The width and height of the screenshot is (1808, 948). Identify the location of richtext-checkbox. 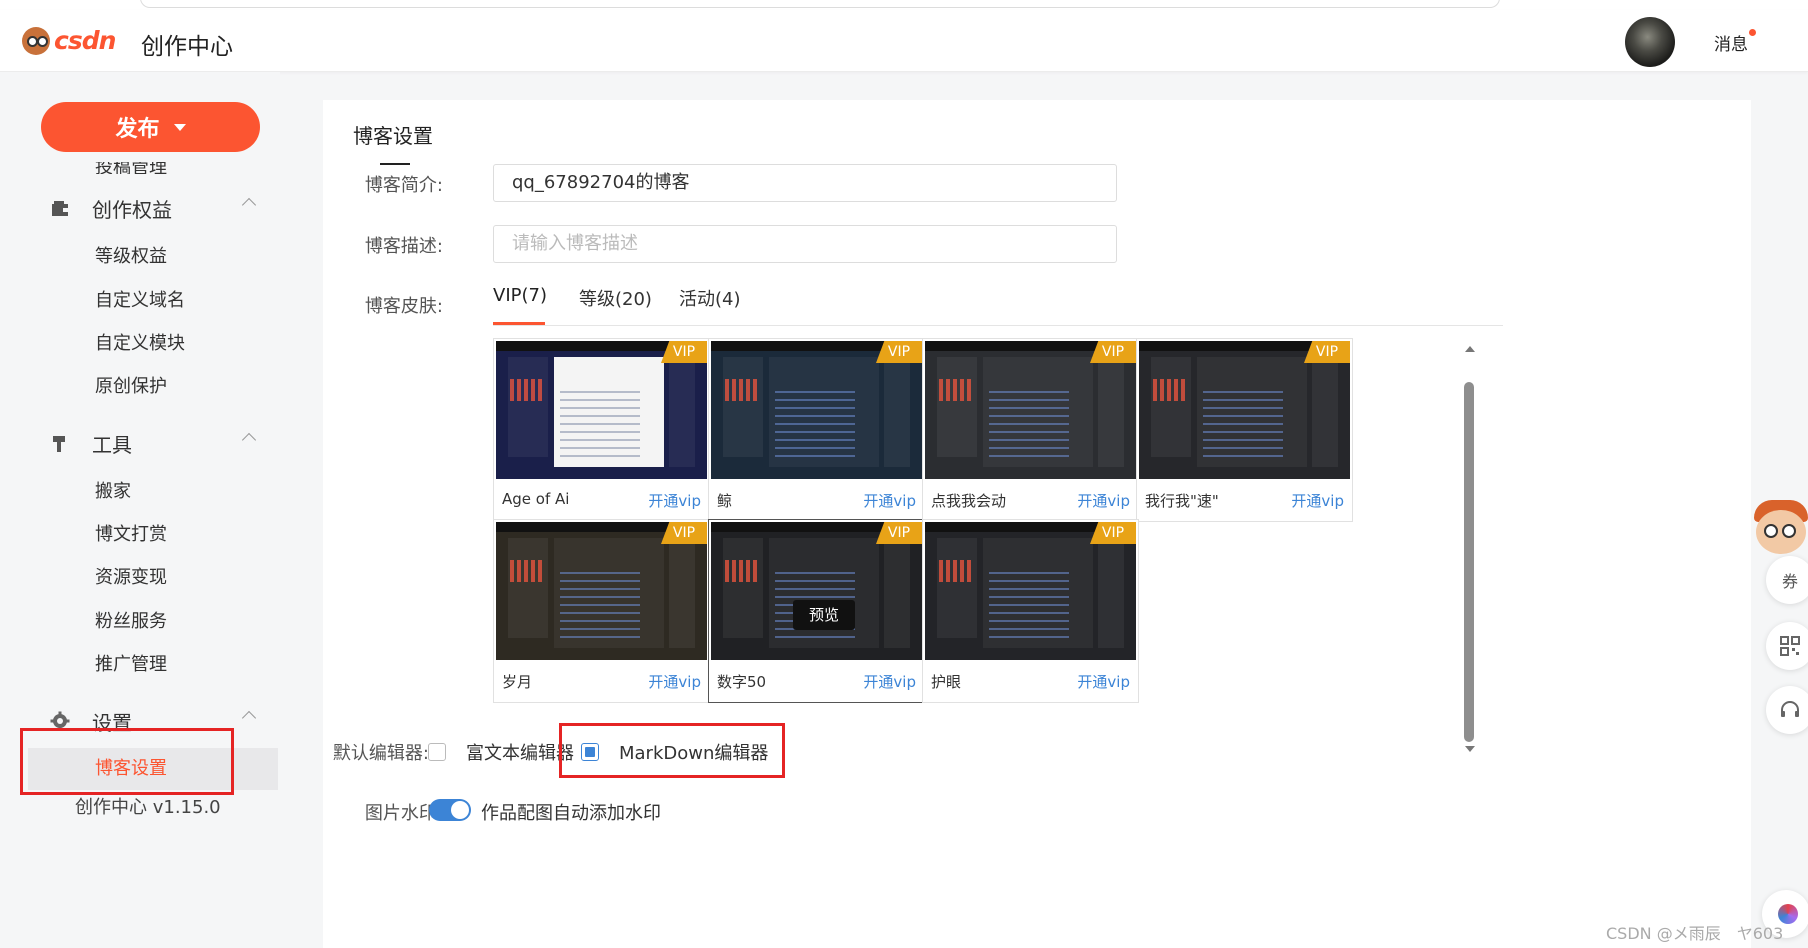
(437, 752).